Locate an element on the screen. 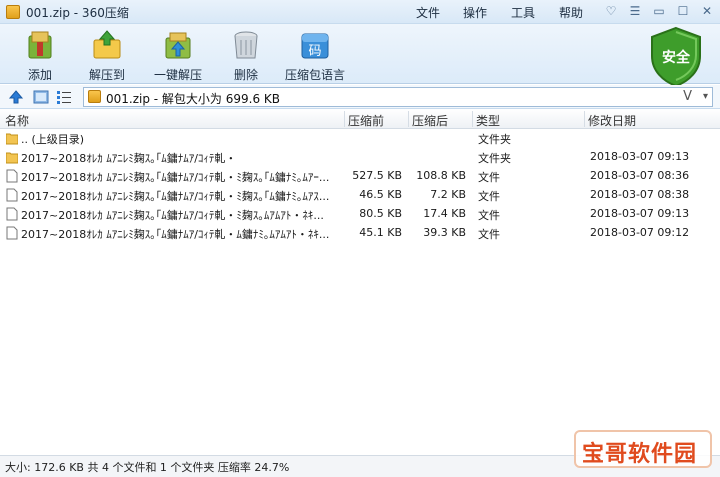  column-header: 名称 压缩前 压缩后 类型 修改日期 is located at coordinates (360, 119).